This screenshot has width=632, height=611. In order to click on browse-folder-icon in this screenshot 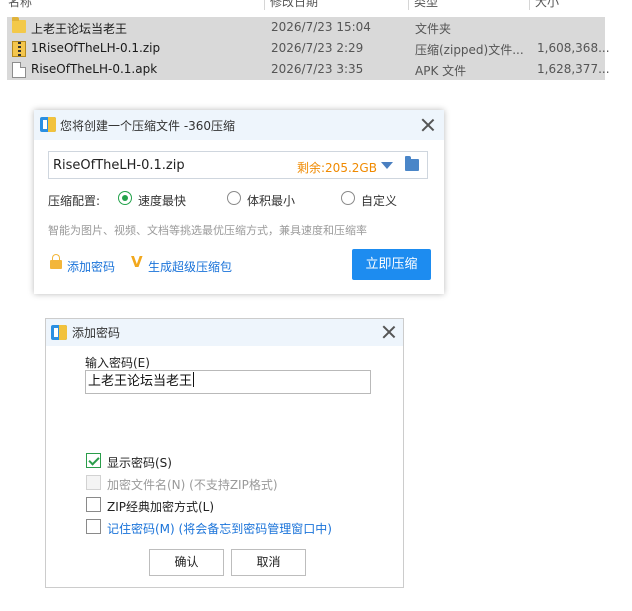, I will do `click(412, 163)`.